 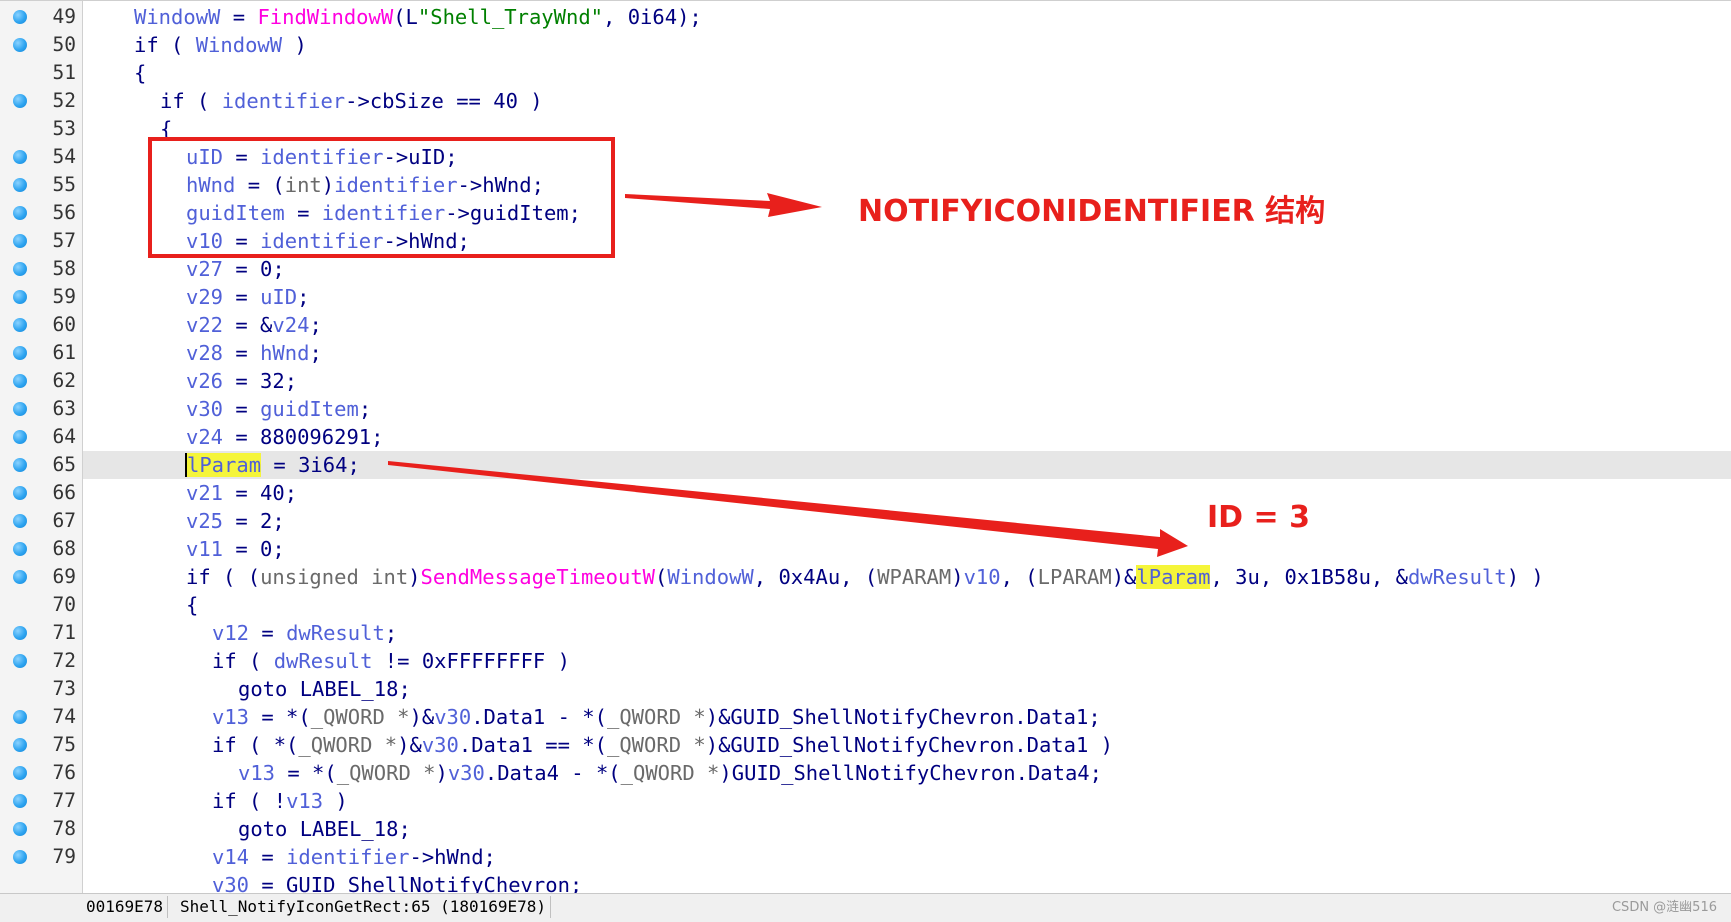 What do you see at coordinates (788, 509) in the screenshot?
I see `id-arrow` at bounding box center [788, 509].